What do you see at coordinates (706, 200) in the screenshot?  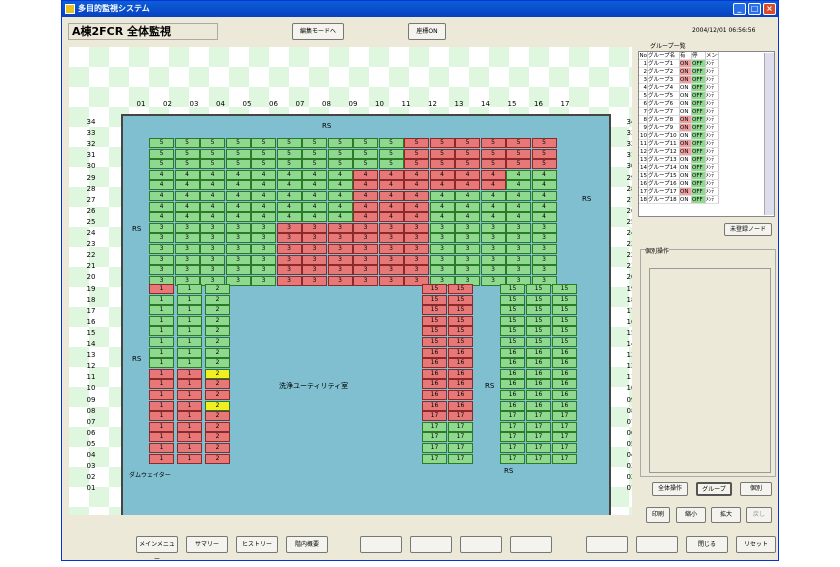 I see `table-row: 18 グループ18 ON OFF ﾒﾝﾃ` at bounding box center [706, 200].